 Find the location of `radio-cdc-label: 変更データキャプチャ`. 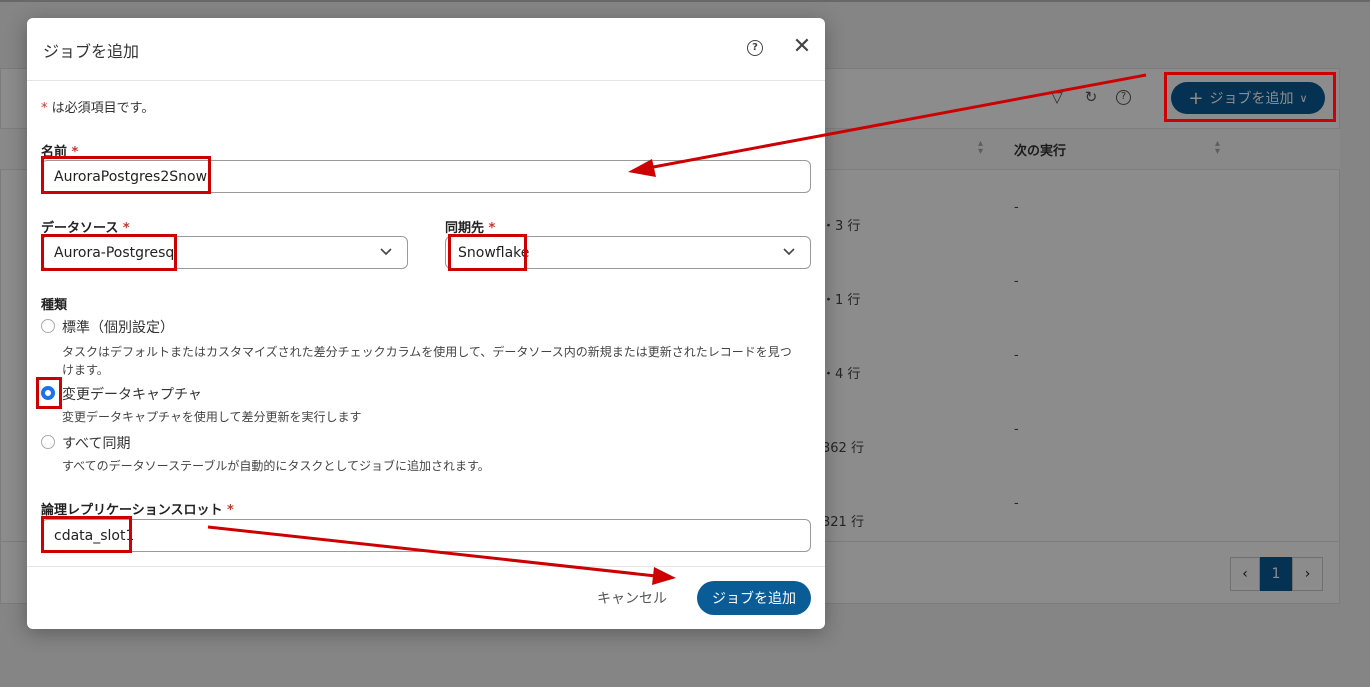

radio-cdc-label: 変更データキャプチャ is located at coordinates (132, 394).